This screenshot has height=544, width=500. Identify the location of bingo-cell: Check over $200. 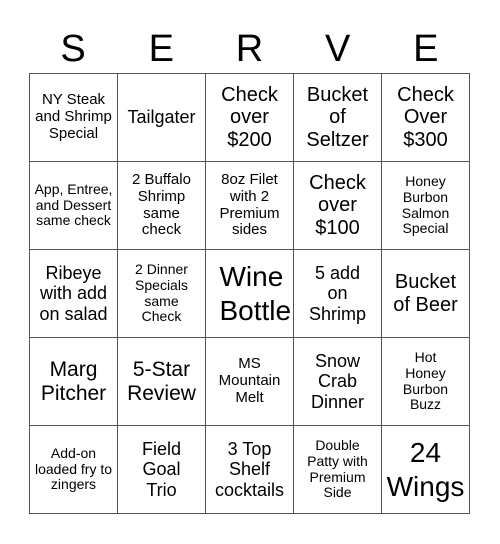
(250, 118).